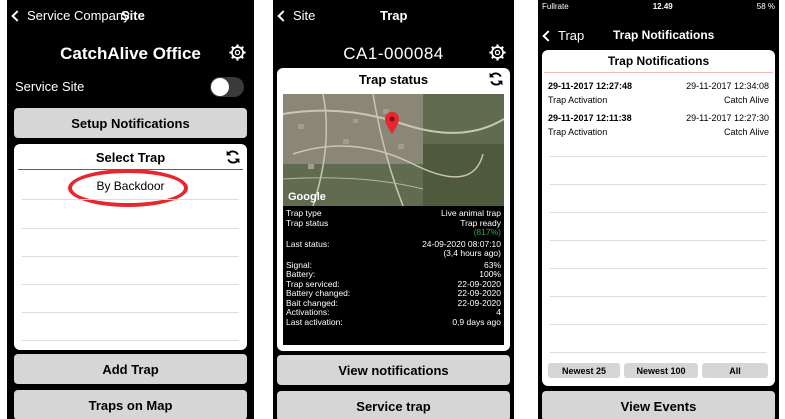  Describe the element at coordinates (130, 123) in the screenshot. I see `setup-notifications-button: Setup Notifications` at that location.